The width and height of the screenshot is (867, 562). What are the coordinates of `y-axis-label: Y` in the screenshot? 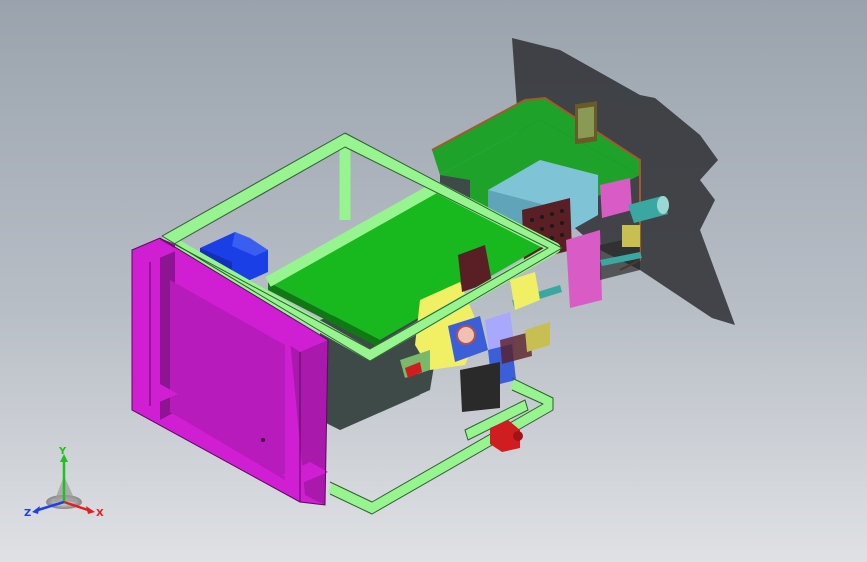 It's located at (62, 451).